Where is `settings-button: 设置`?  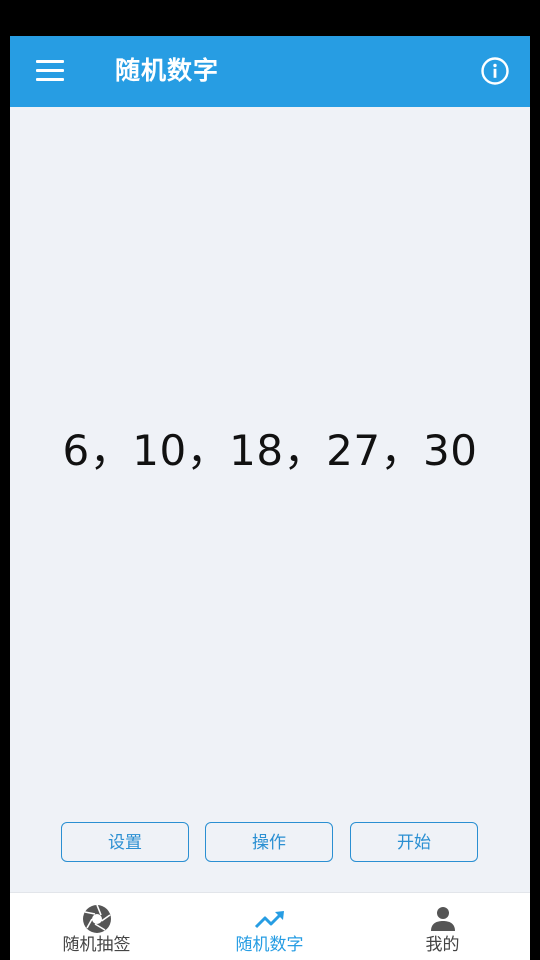
settings-button: 设置 is located at coordinates (125, 842).